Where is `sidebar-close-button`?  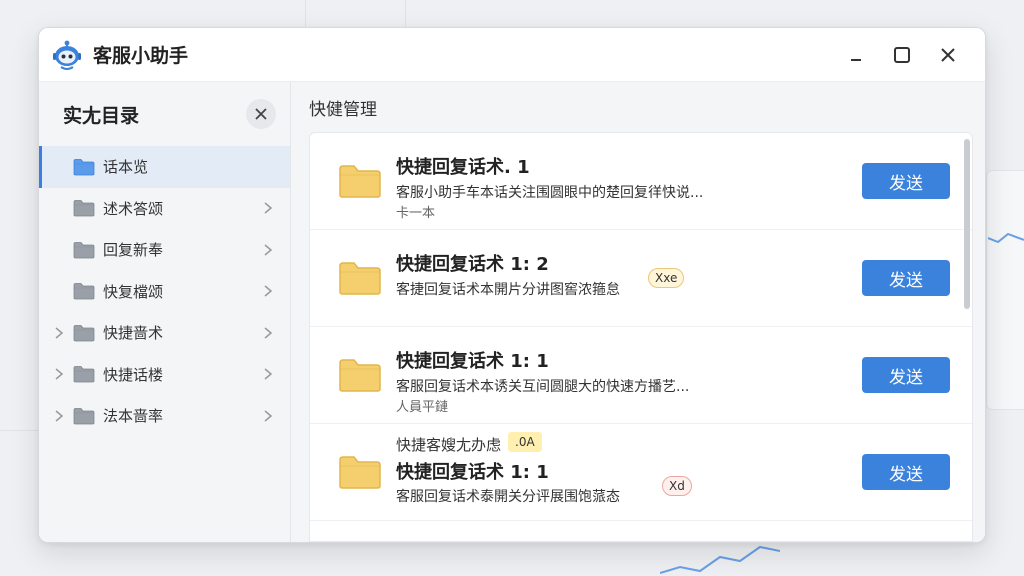
sidebar-close-button is located at coordinates (261, 114).